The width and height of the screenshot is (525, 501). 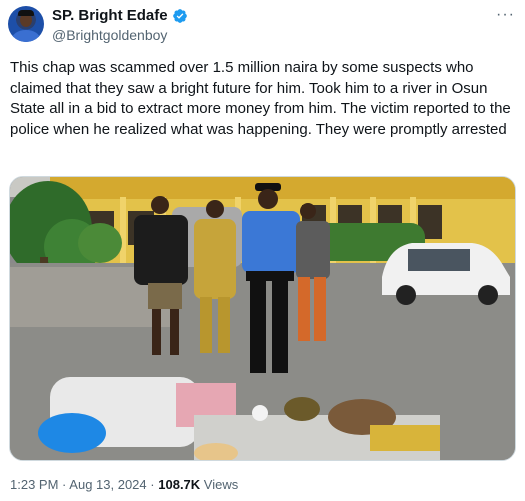 I want to click on name-row: SP. Bright Edafe, so click(x=120, y=16).